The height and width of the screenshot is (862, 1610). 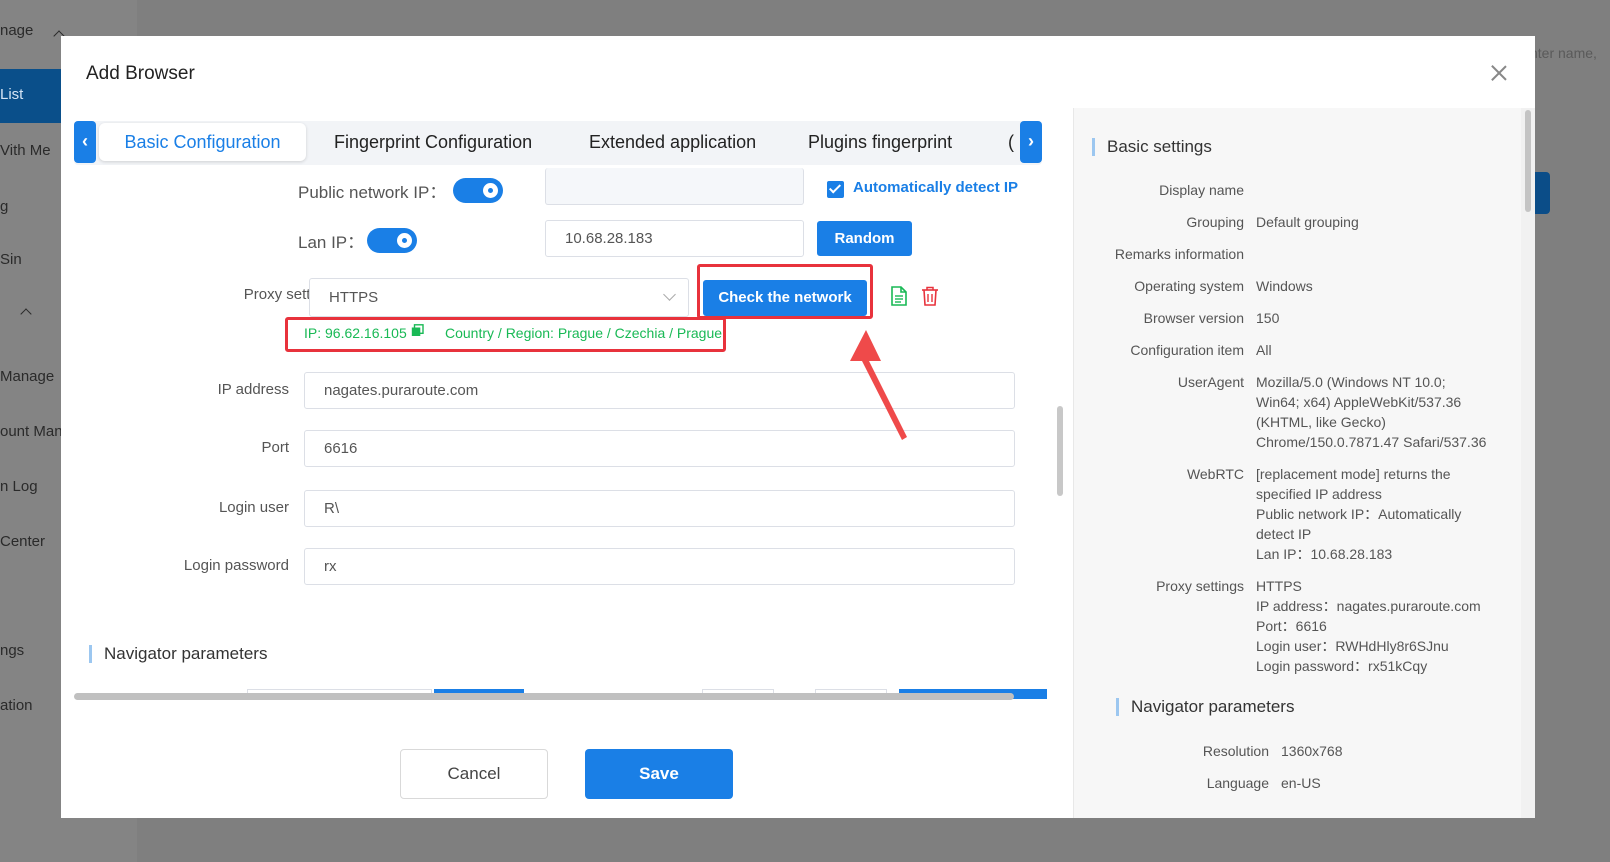 I want to click on auto-detect-label: Automatically detect IP, so click(x=935, y=187).